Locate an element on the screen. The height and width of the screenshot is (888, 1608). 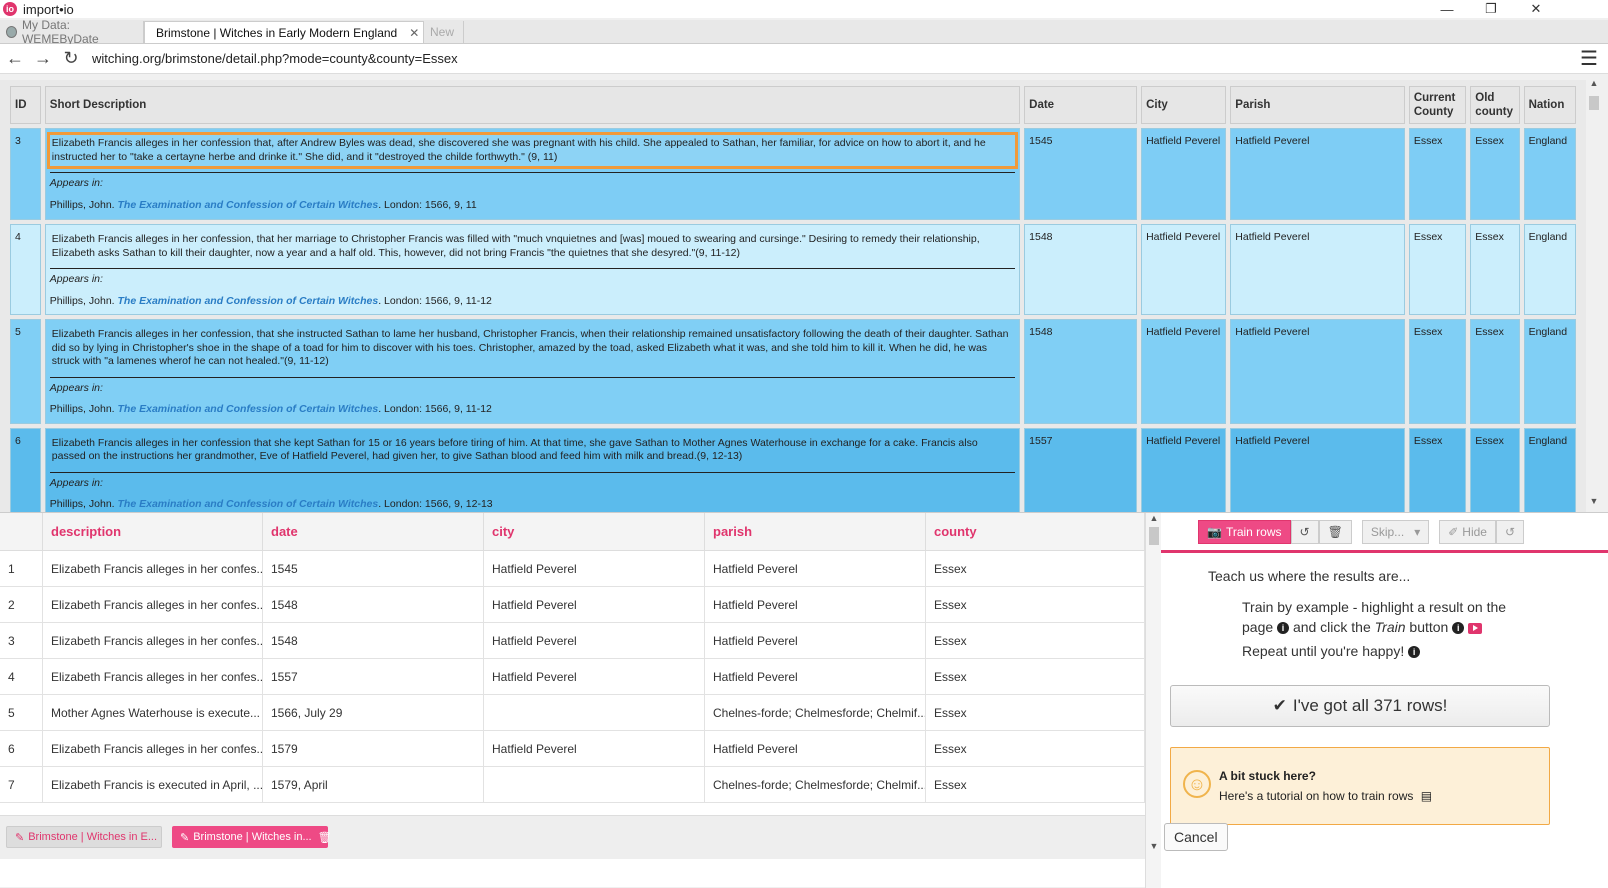
header-old-county: Old county is located at coordinates (1495, 105).